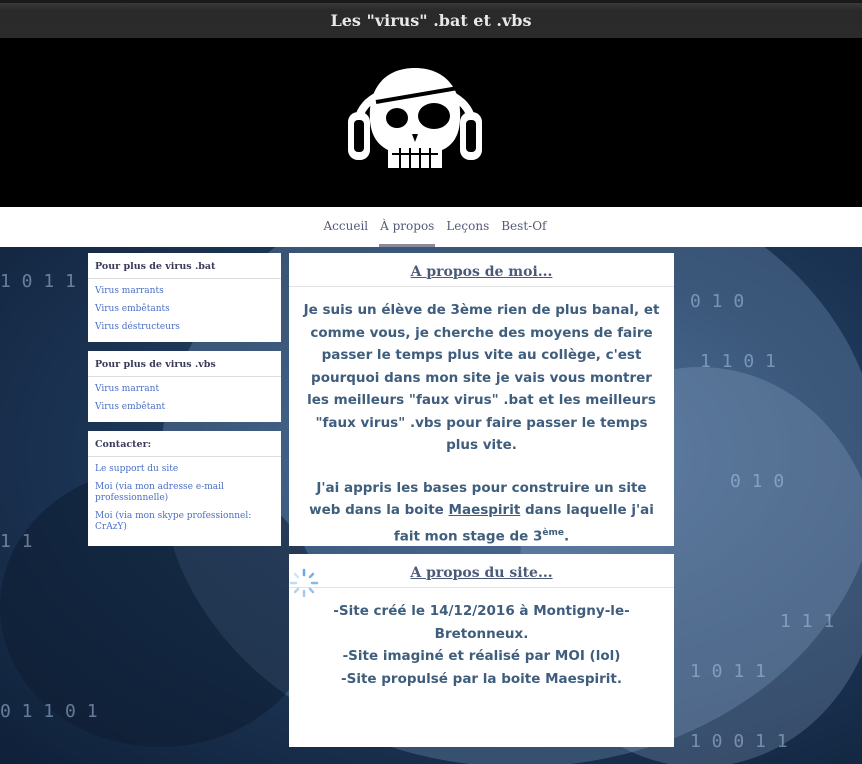  Describe the element at coordinates (481, 678) in the screenshot. I see `about-site-line-3: -Site propulsé par la boite Maespirit.` at that location.